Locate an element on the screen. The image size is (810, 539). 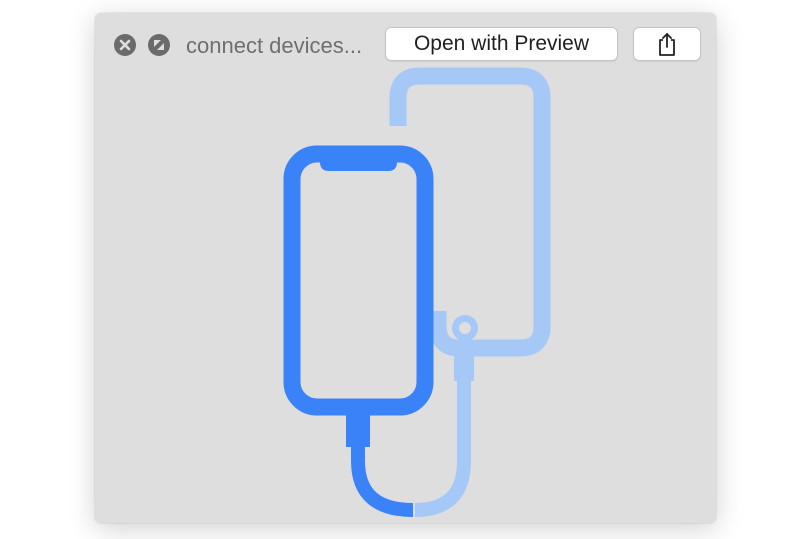
new-device-notch is located at coordinates (358, 160).